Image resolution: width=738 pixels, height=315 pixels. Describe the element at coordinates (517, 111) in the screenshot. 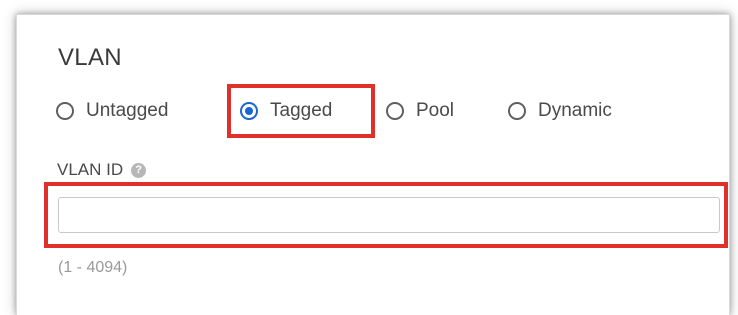

I see `radio-dynamic-circle-icon` at that location.